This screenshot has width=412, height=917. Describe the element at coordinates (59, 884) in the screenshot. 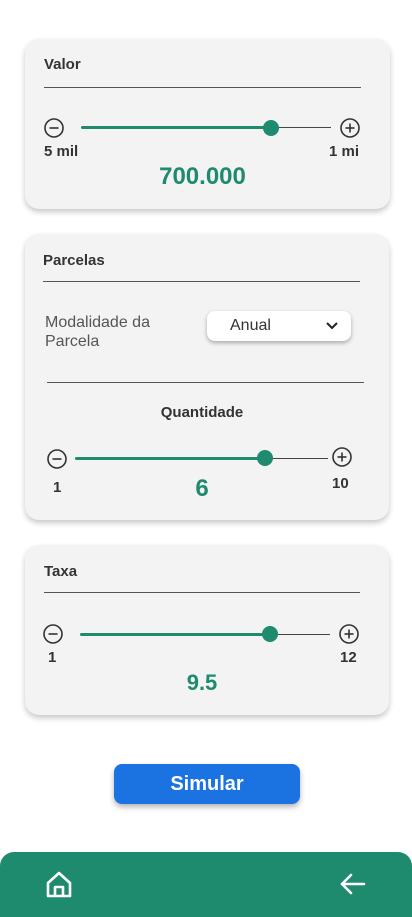

I see `home-icon` at that location.